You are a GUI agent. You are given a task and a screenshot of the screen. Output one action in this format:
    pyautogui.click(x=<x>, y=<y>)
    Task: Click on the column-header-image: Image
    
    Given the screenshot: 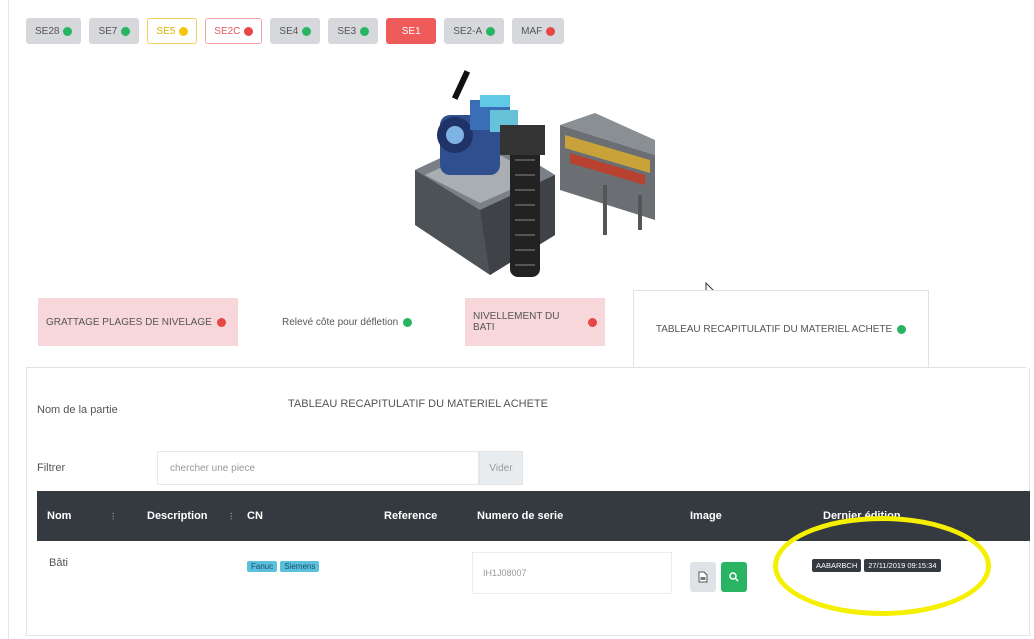 What is the action you would take?
    pyautogui.click(x=706, y=516)
    